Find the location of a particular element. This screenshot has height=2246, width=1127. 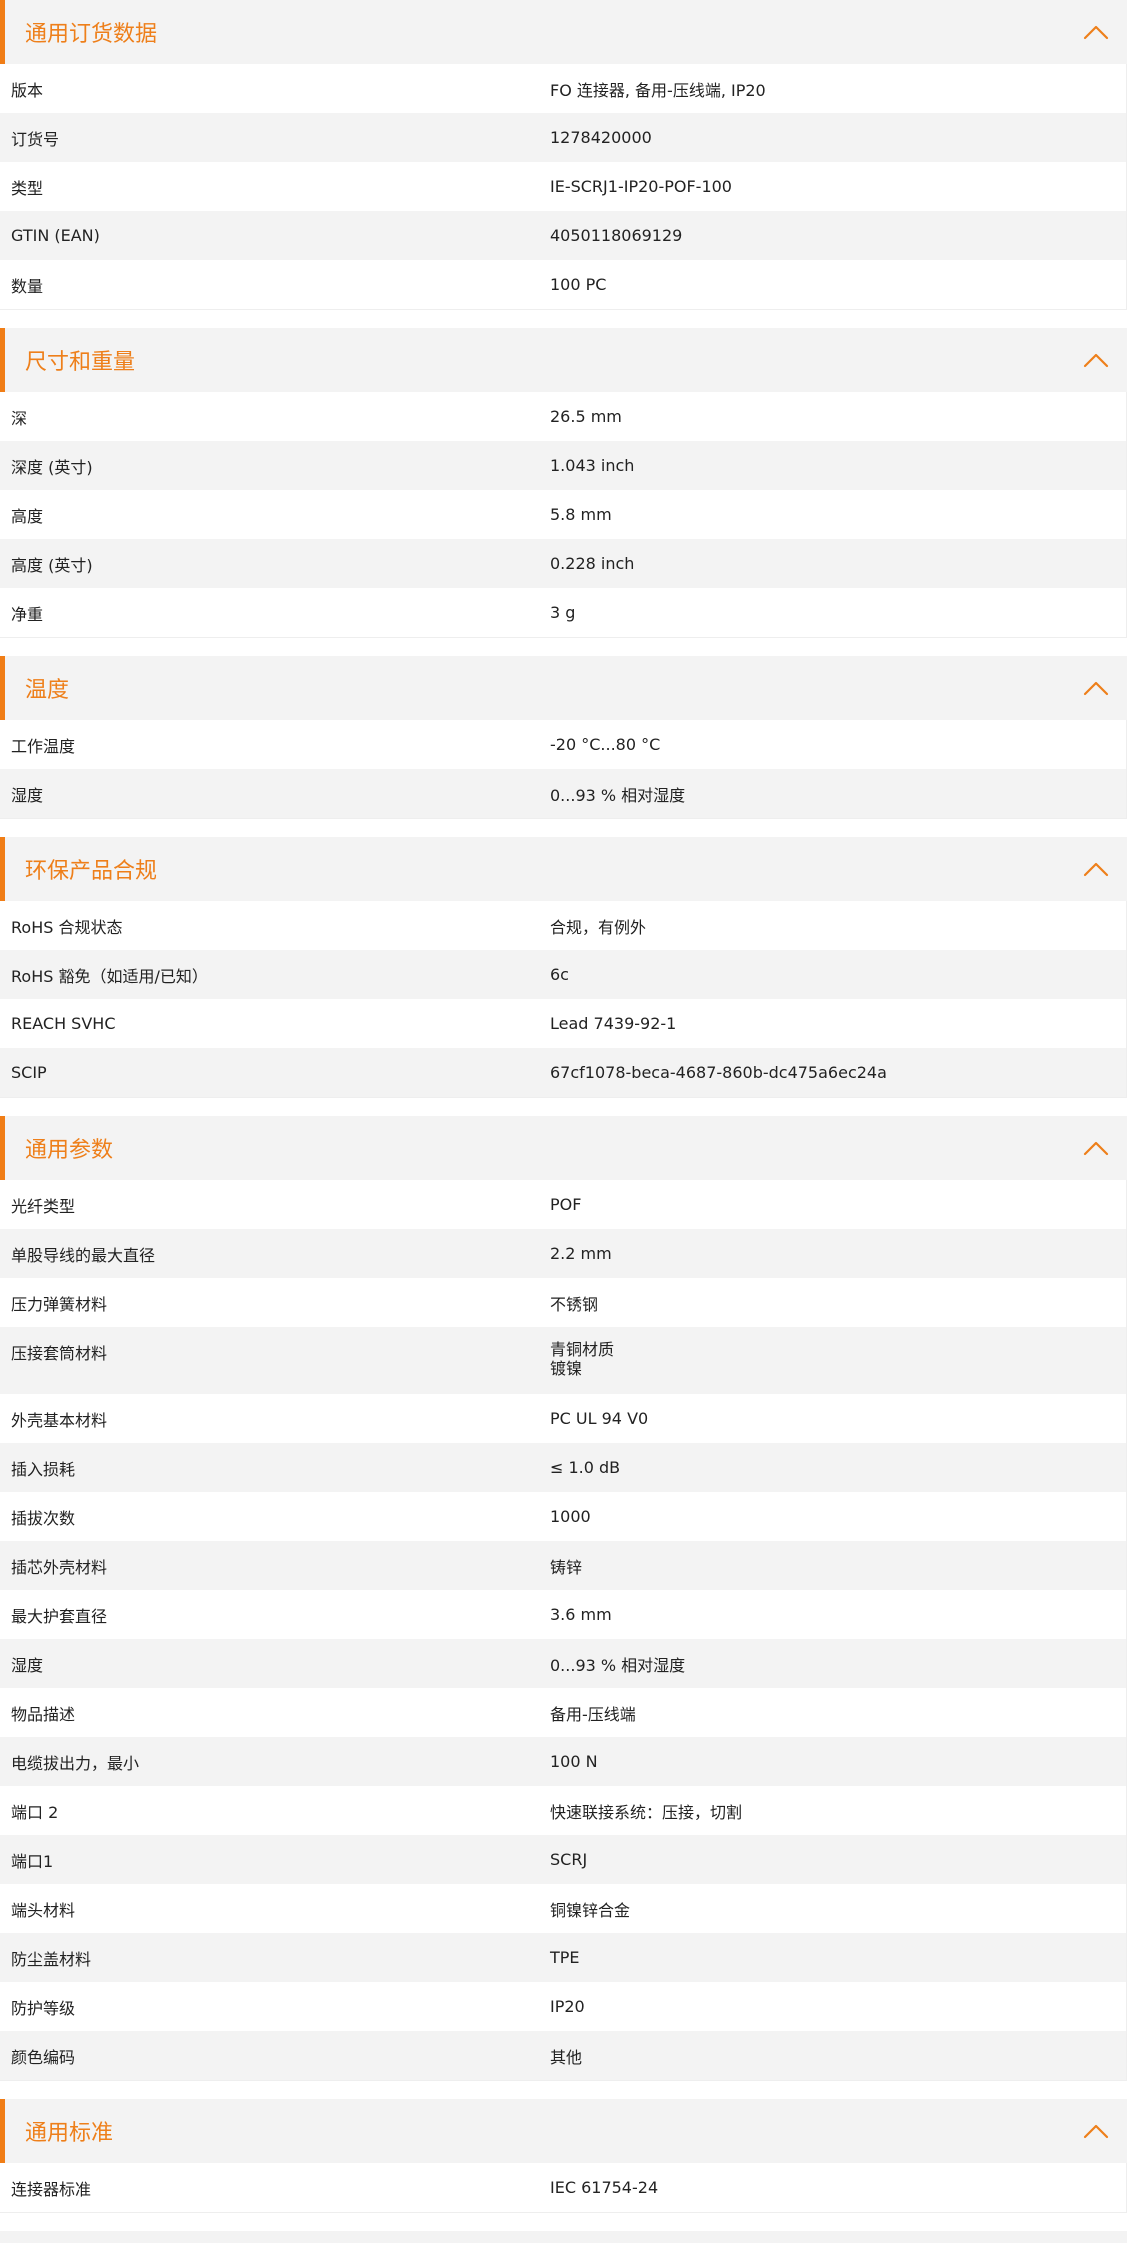

spec-value: 青铜材质 镀镍 is located at coordinates (838, 1359).